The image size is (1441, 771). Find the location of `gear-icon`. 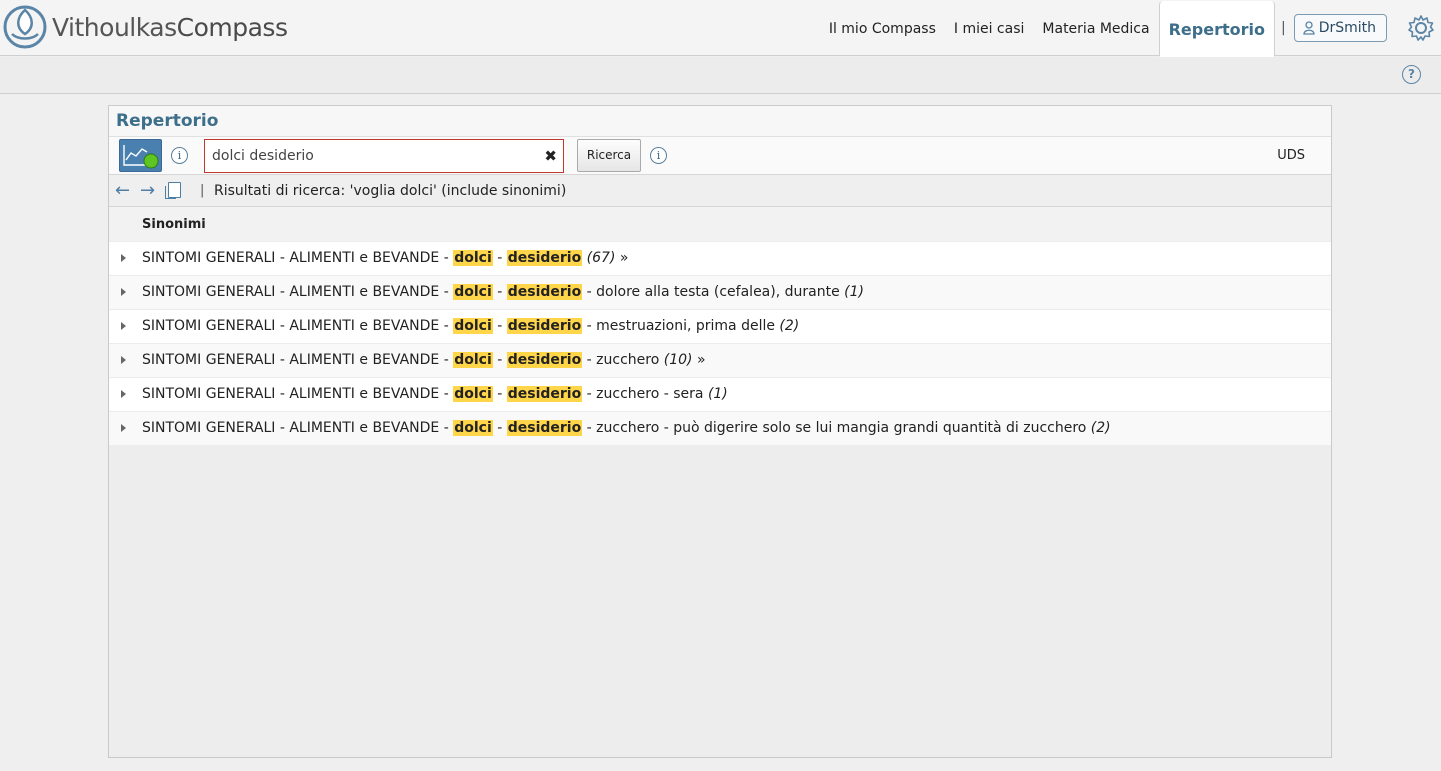

gear-icon is located at coordinates (1421, 28).